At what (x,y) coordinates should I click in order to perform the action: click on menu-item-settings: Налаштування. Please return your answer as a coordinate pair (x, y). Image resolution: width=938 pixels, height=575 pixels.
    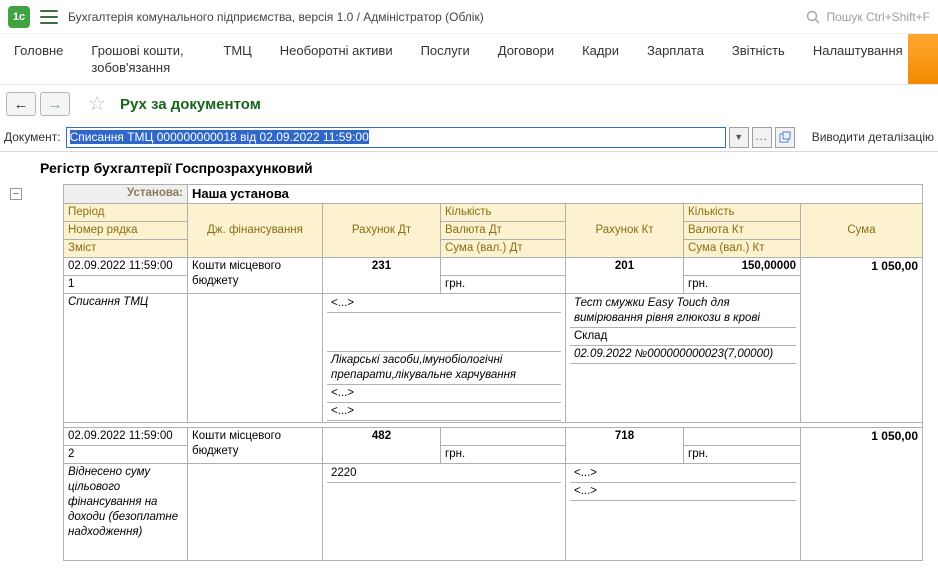
    Looking at the image, I should click on (858, 50).